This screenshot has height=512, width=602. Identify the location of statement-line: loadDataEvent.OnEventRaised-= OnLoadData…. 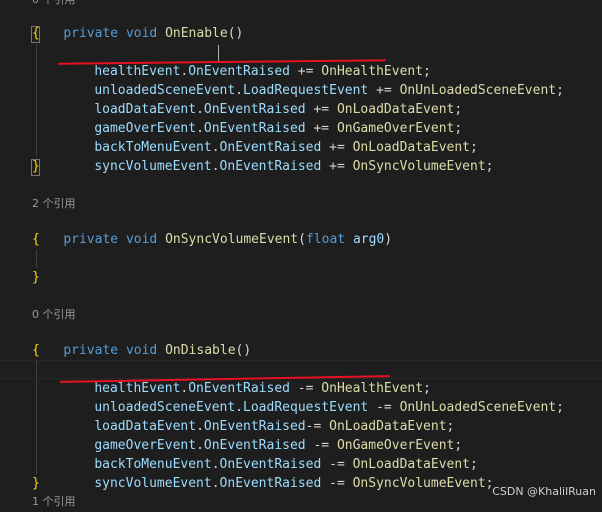
(274, 426).